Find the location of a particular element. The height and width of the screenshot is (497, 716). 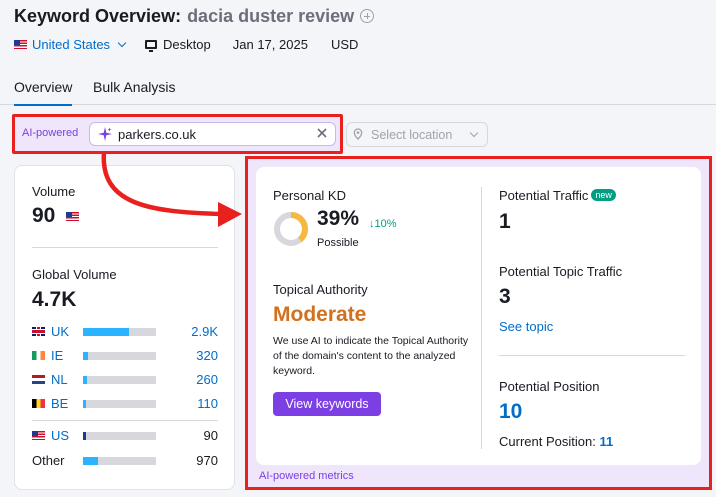

ie-flag-icon is located at coordinates (38, 355).